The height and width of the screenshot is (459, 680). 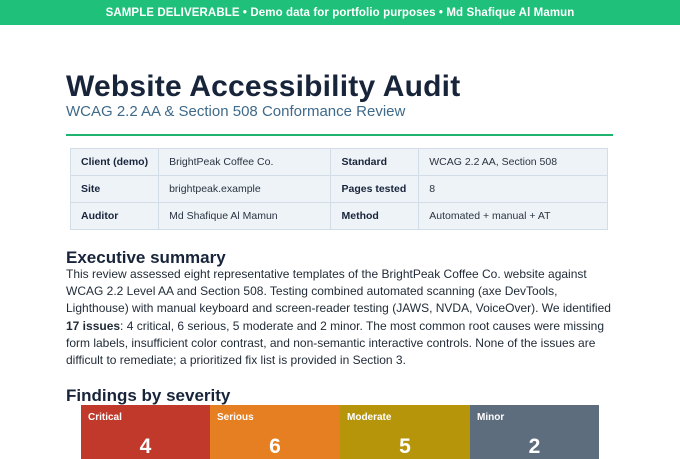 I want to click on severity-count: 5, so click(x=405, y=446).